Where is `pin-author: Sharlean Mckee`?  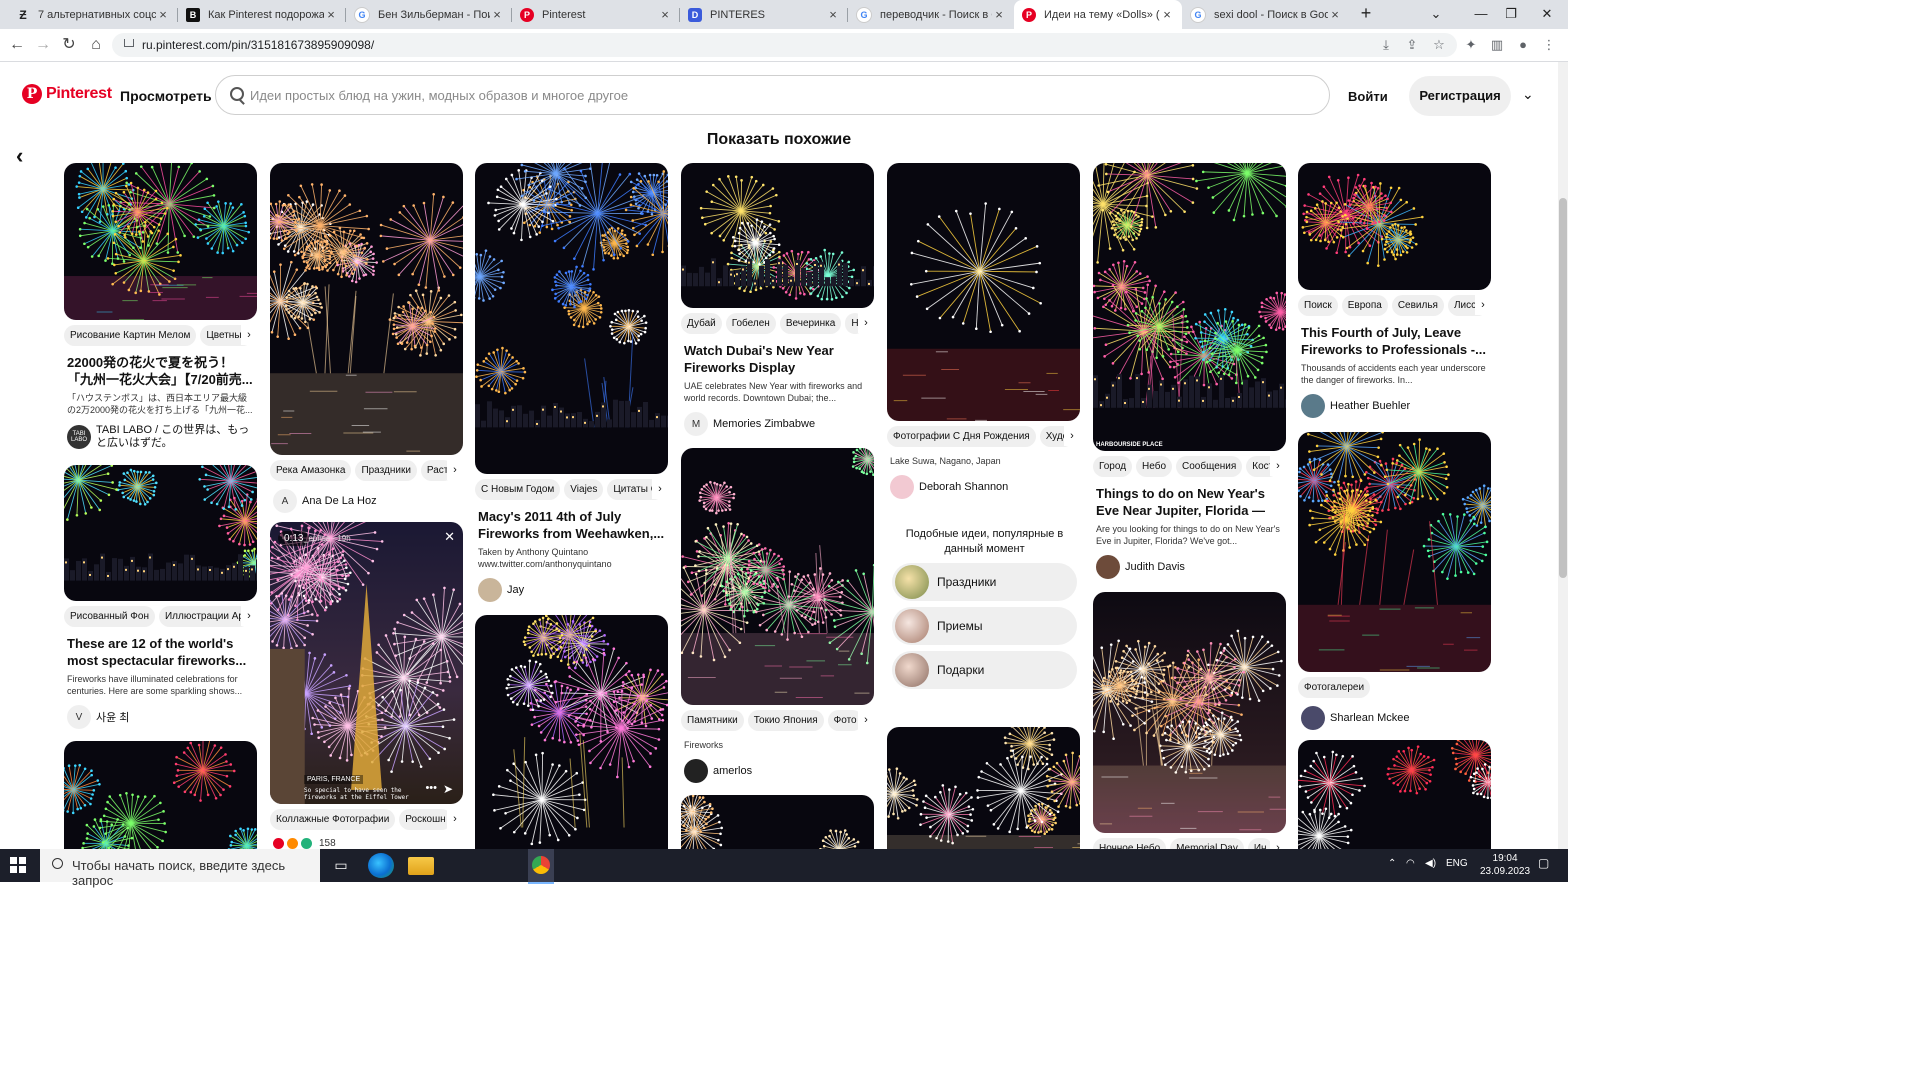 pin-author: Sharlean Mckee is located at coordinates (1394, 718).